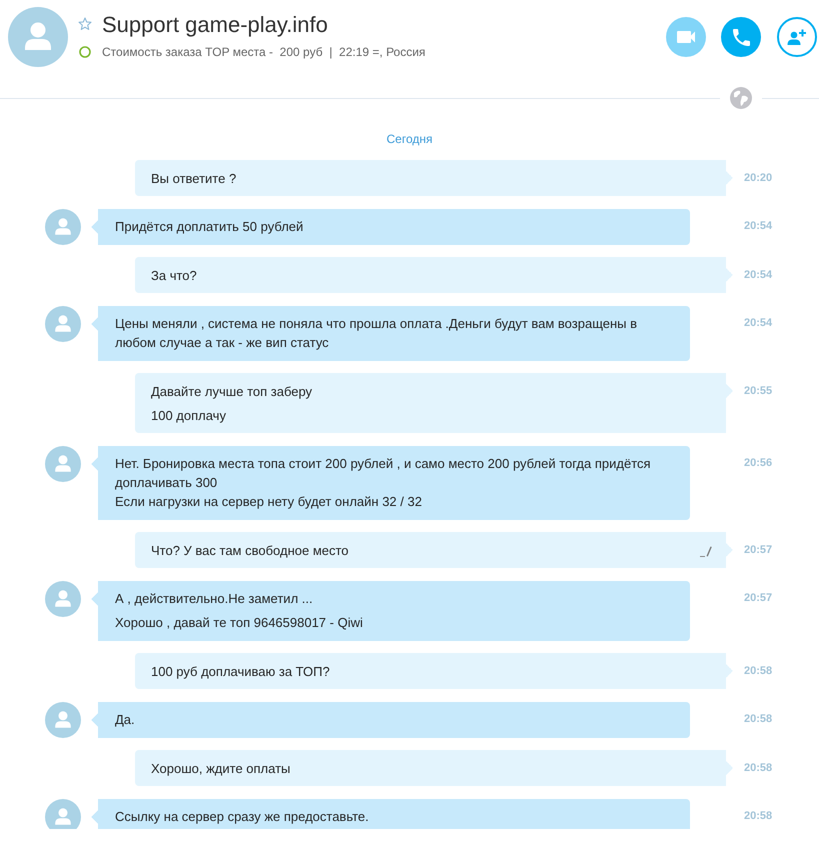 The height and width of the screenshot is (853, 819). I want to click on call-button, so click(741, 37).